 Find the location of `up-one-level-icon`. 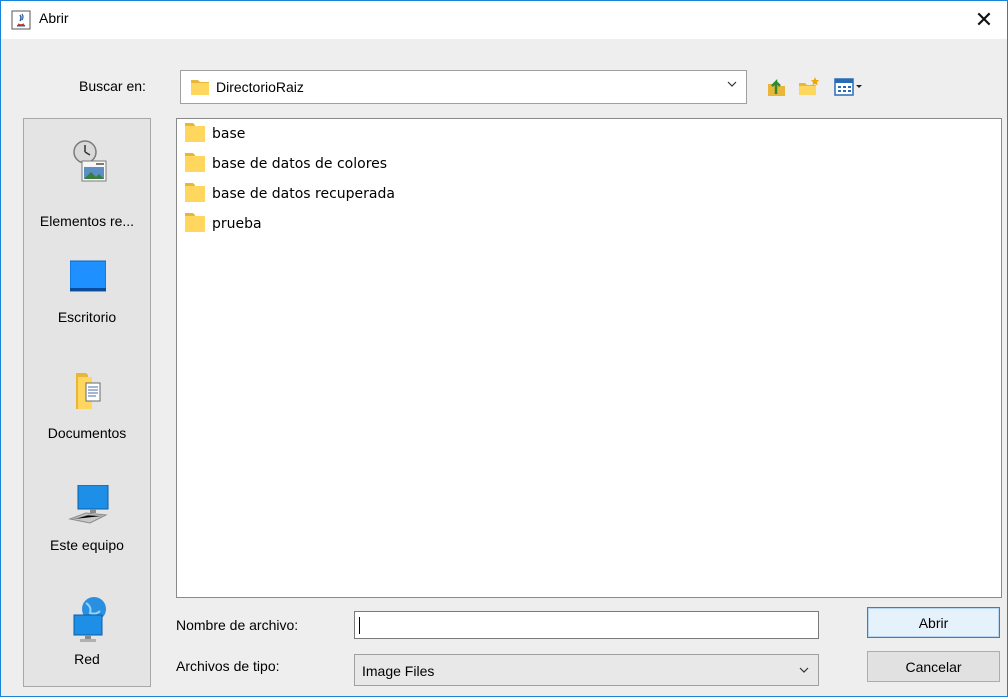

up-one-level-icon is located at coordinates (777, 87).